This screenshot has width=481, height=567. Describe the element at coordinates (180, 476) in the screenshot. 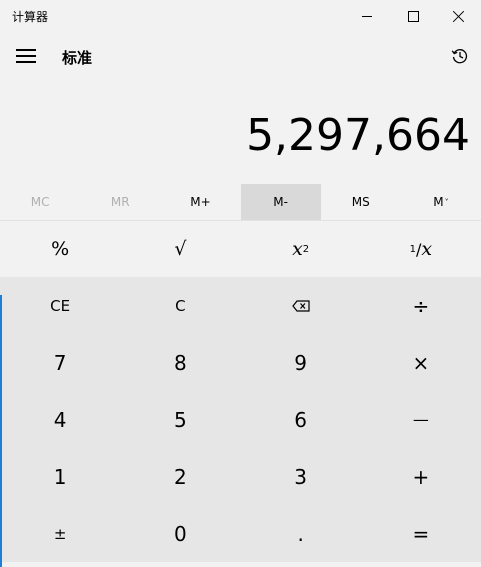

I see `digit-2-button: 2` at that location.